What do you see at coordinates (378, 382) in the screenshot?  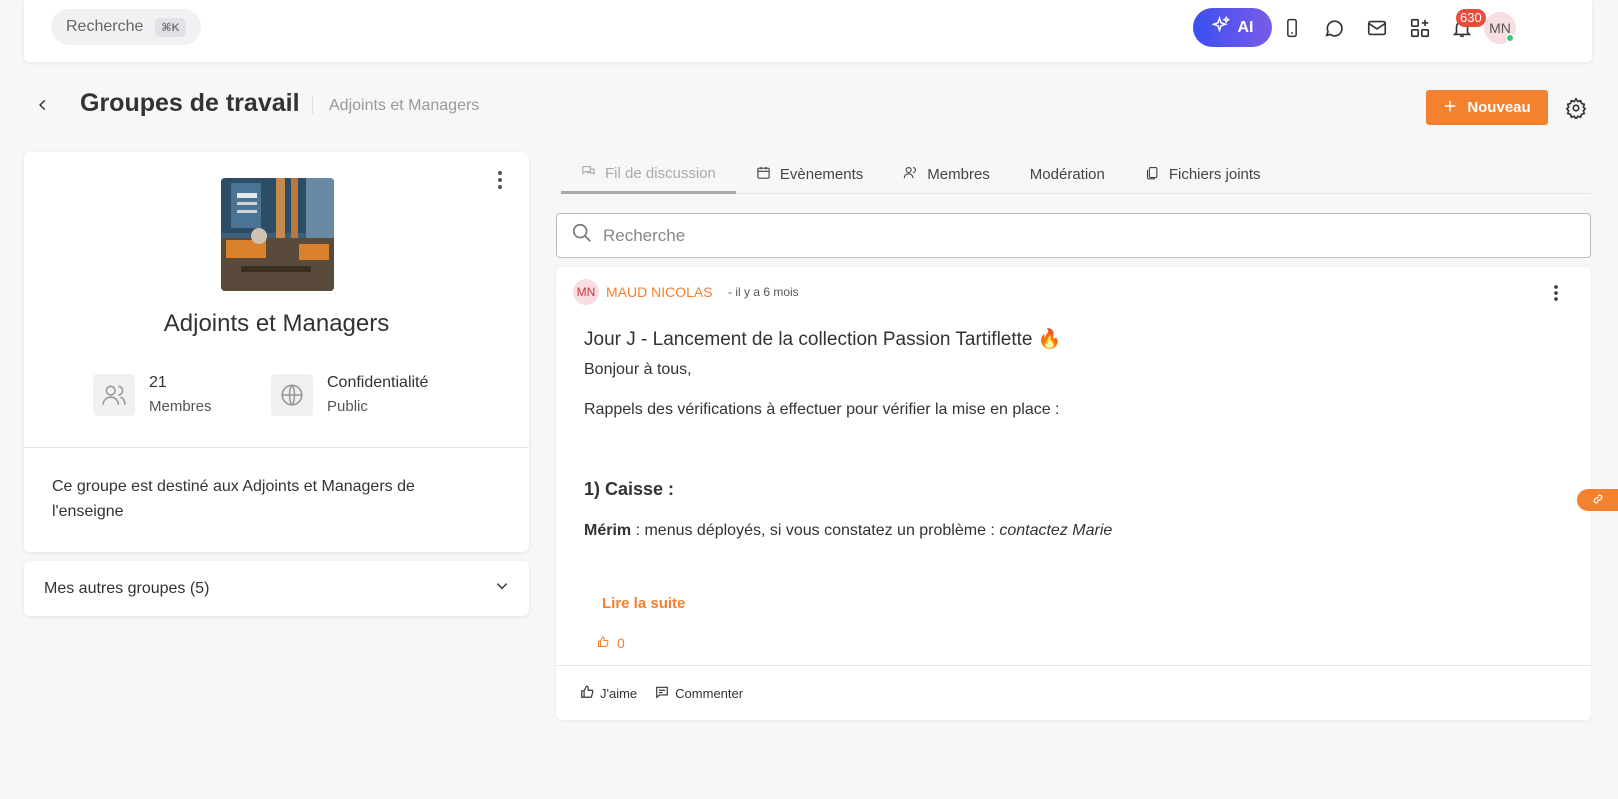 I see `privacy-title: Confidentialité` at bounding box center [378, 382].